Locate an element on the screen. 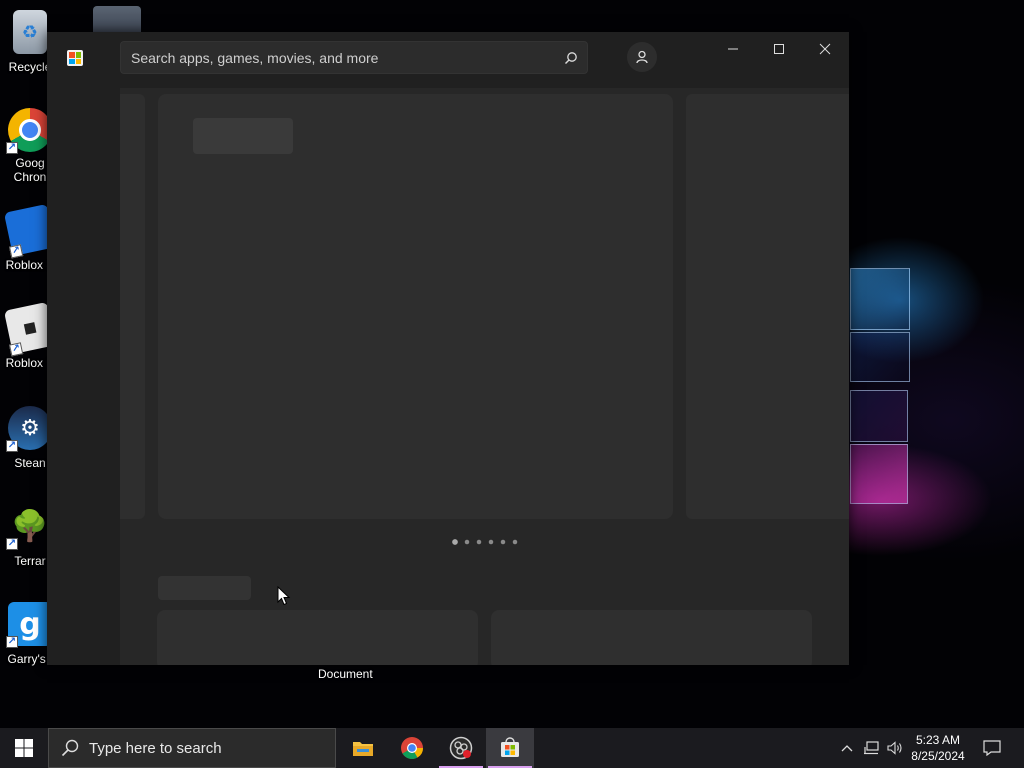  recycle-bin-icon: ♻ is located at coordinates (30, 32).